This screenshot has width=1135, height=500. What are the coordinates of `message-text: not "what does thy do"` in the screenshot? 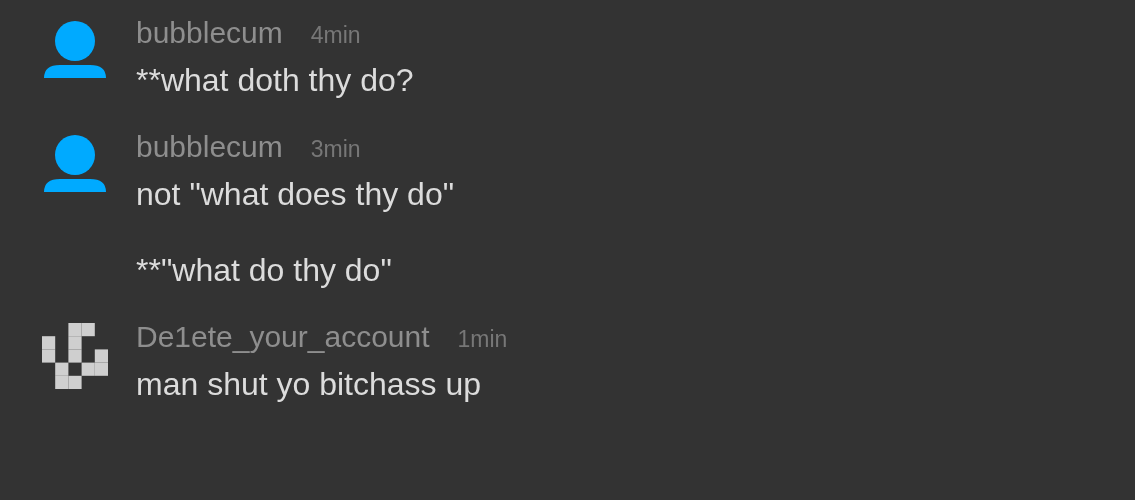 It's located at (295, 194).